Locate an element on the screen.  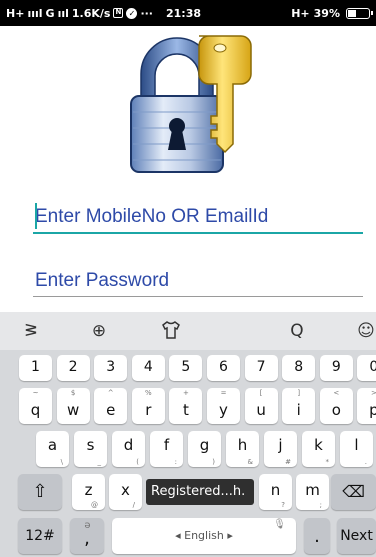
key-g-label: g is located at coordinates (204, 445).